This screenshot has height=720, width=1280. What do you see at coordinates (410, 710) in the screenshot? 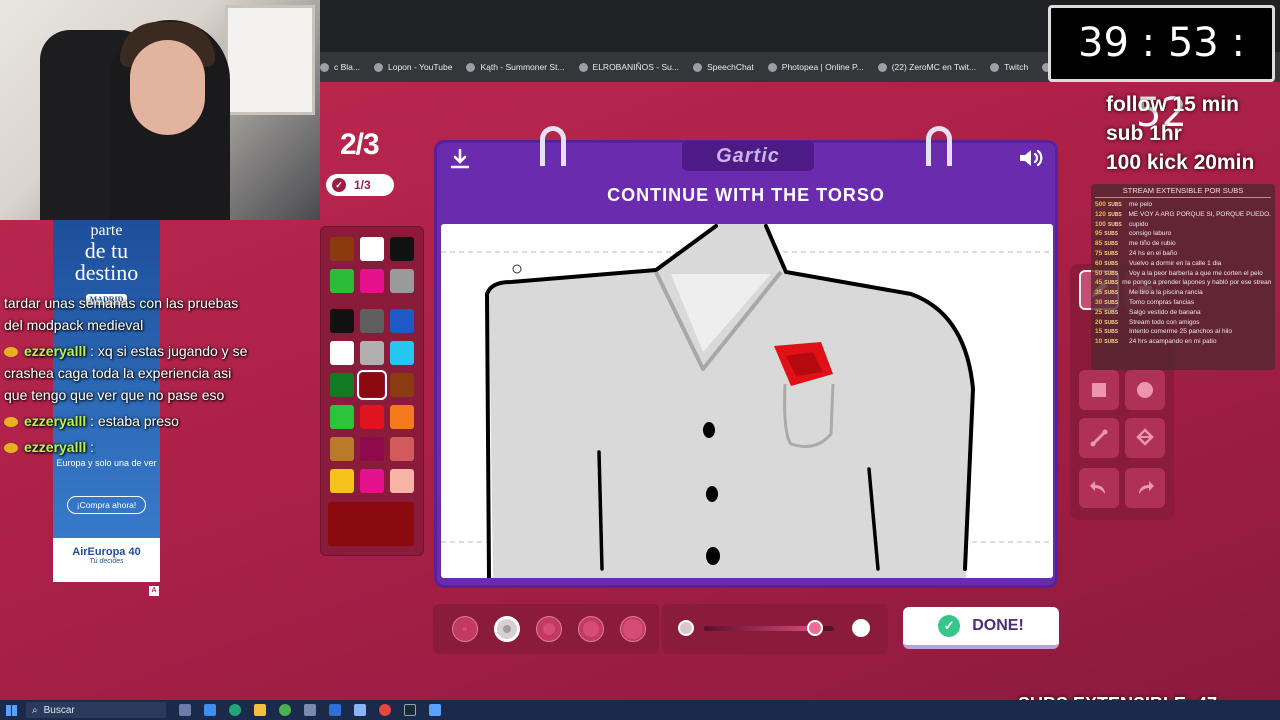
I see `steam-icon` at bounding box center [410, 710].